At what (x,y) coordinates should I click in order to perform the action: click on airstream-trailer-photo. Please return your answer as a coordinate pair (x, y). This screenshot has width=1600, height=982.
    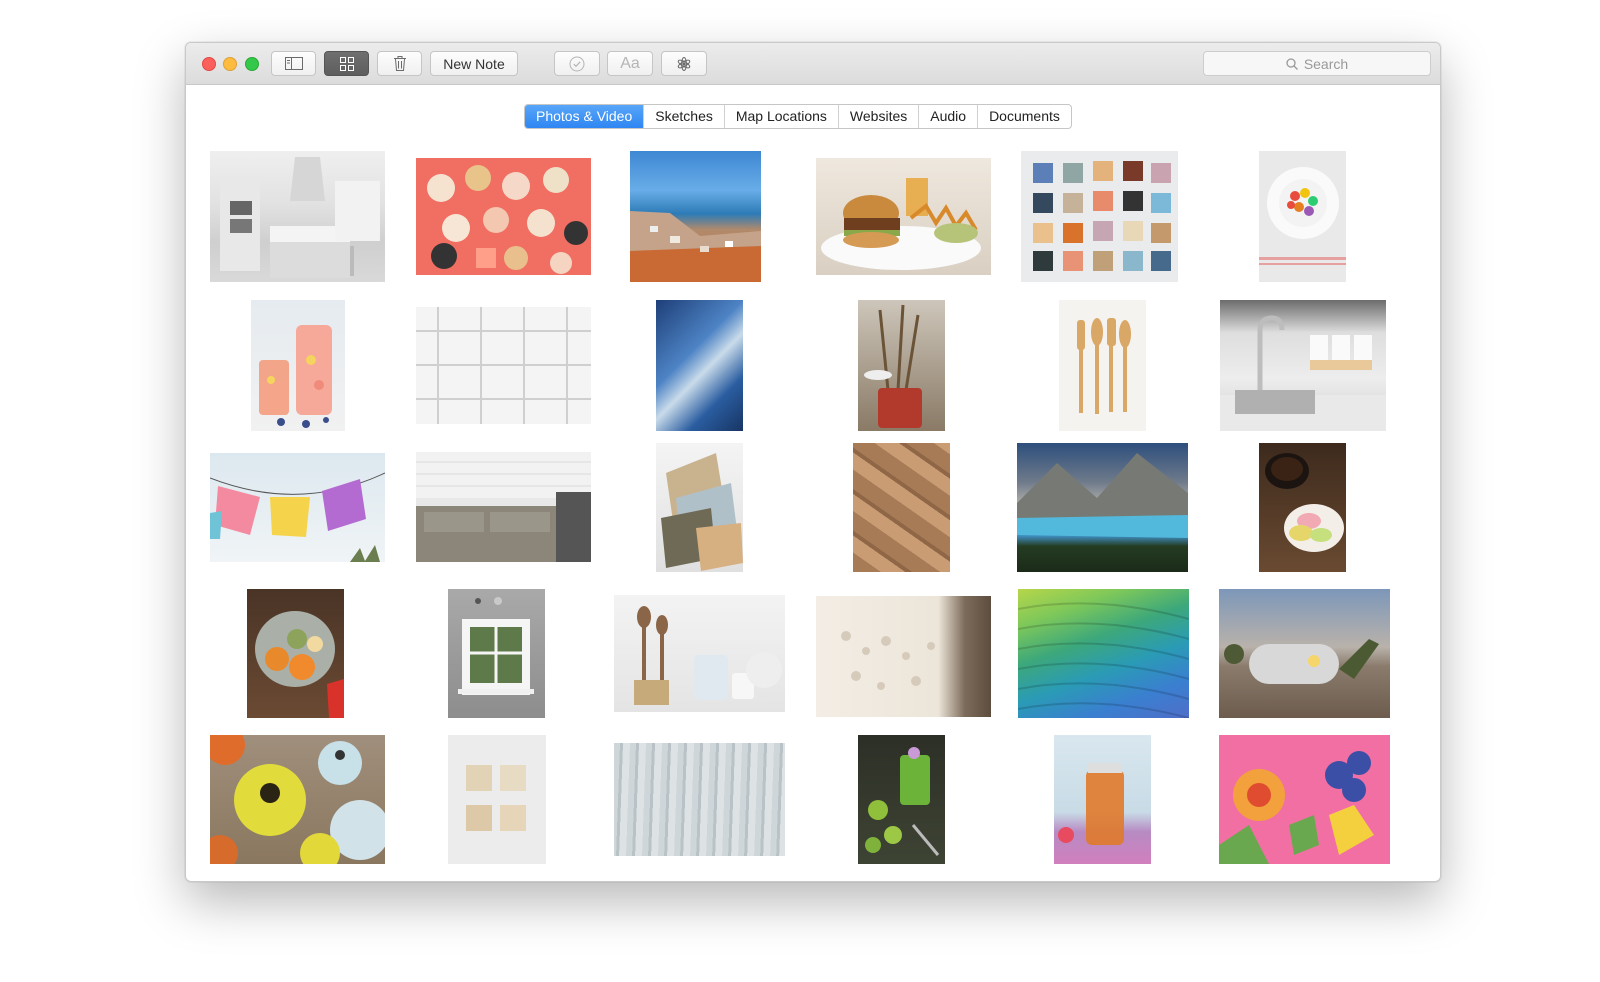
    Looking at the image, I should click on (1304, 653).